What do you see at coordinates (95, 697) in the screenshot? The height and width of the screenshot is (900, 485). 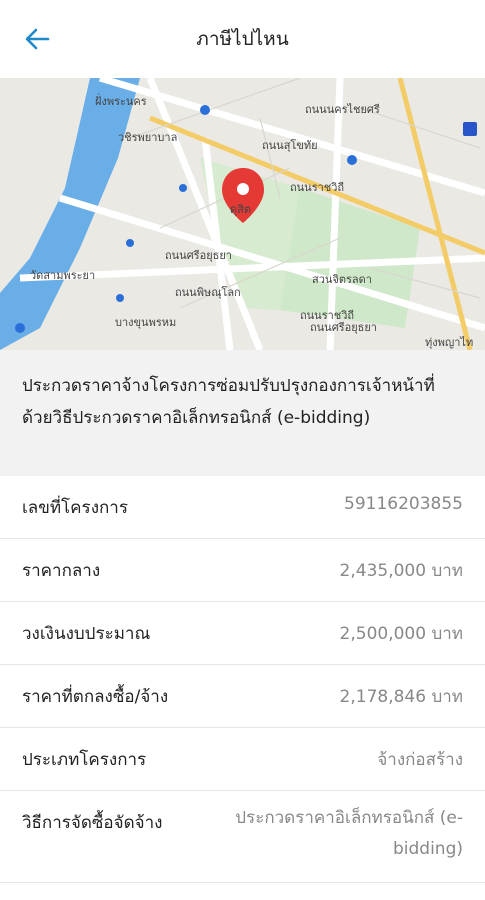 I see `detail-label: ราคาที่ตกลงซื้อ/จ้าง` at bounding box center [95, 697].